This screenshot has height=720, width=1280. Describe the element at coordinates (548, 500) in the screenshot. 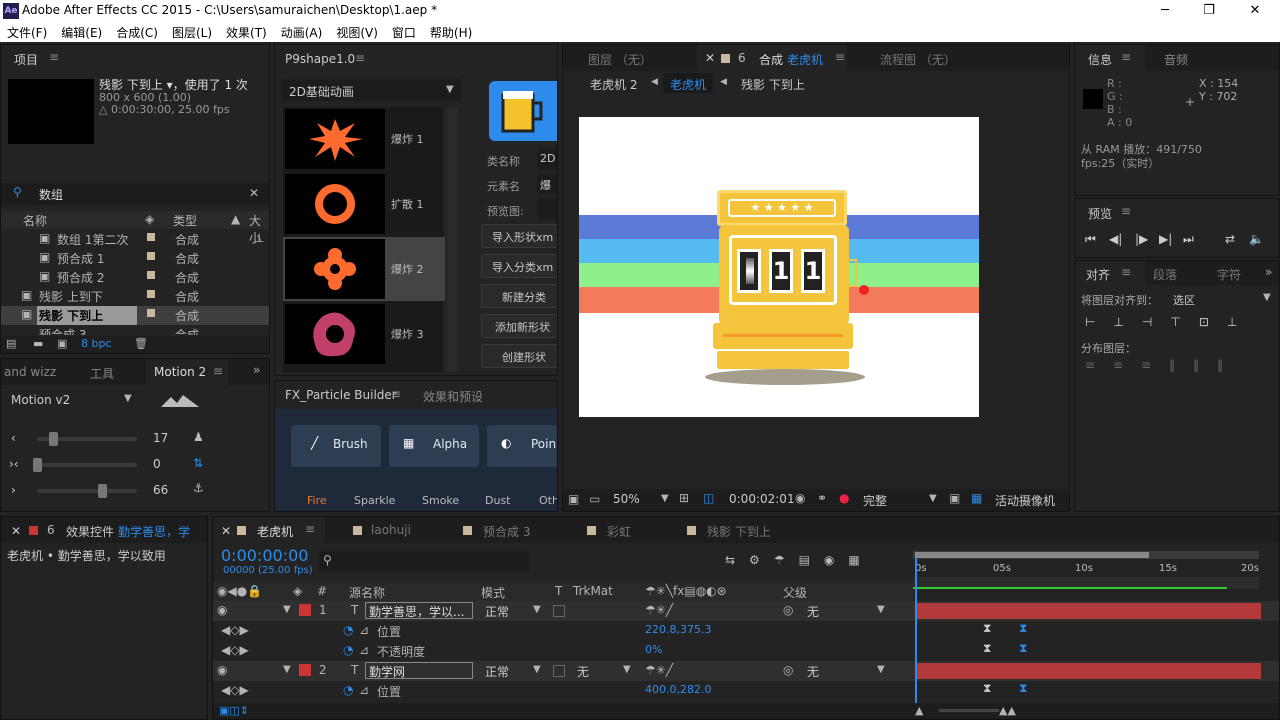

I see `tab-other: Oth` at that location.